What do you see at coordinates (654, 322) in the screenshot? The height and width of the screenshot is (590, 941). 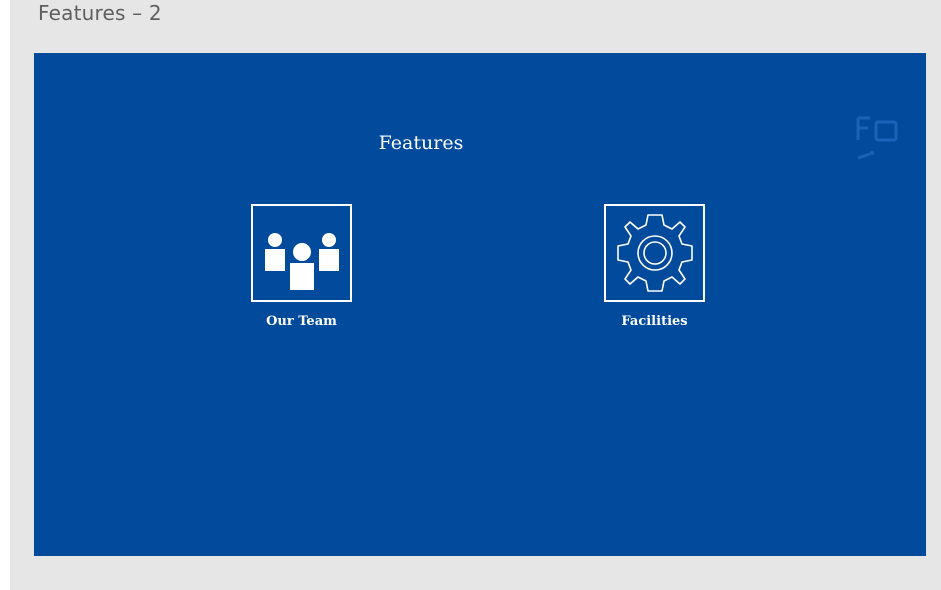 I see `facilities-label: Facilities` at bounding box center [654, 322].